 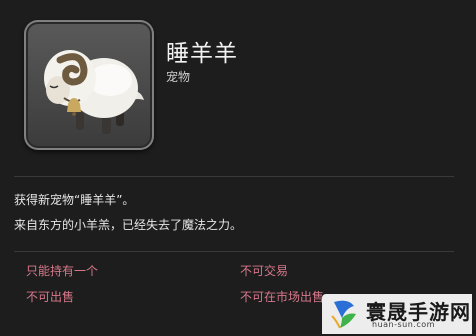 What do you see at coordinates (264, 271) in the screenshot?
I see `restriction-untradable: 不可交易` at bounding box center [264, 271].